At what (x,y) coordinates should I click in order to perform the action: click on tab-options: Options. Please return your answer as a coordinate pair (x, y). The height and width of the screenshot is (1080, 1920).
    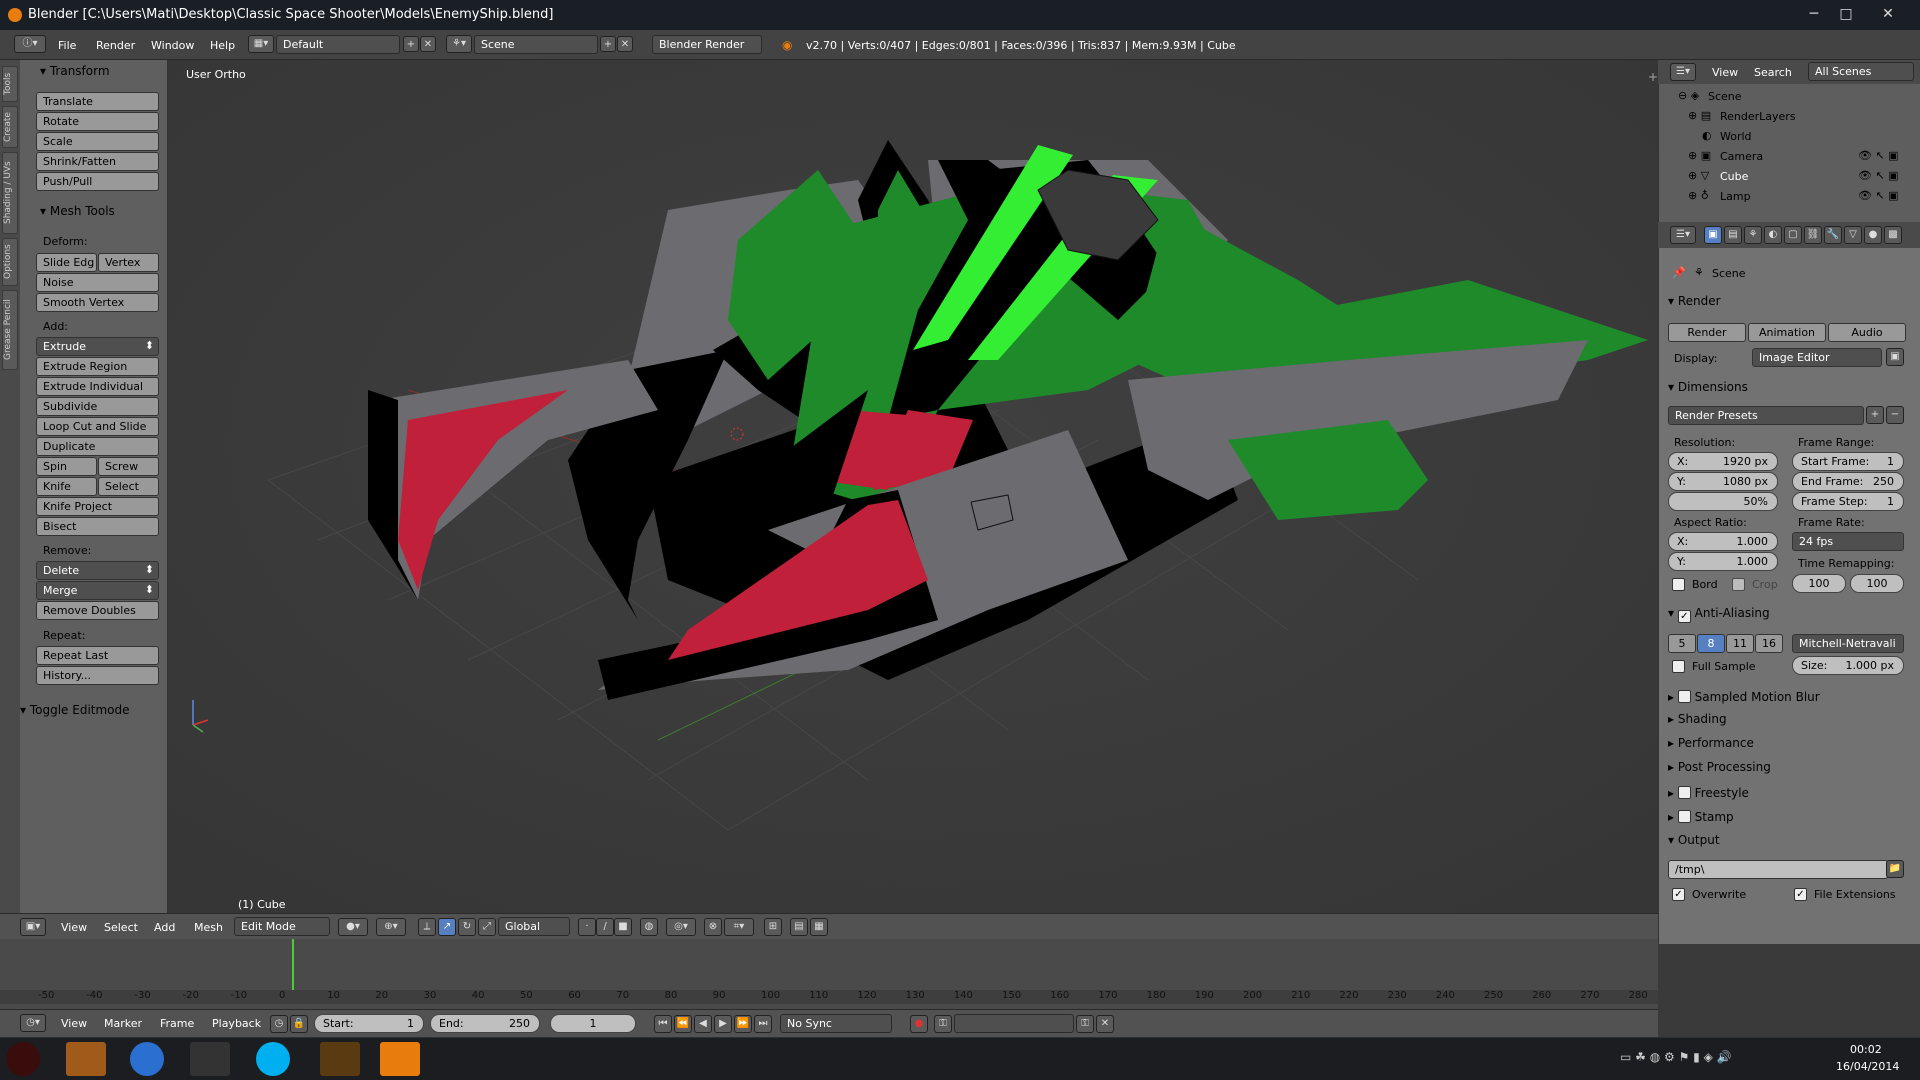
    Looking at the image, I should click on (10, 262).